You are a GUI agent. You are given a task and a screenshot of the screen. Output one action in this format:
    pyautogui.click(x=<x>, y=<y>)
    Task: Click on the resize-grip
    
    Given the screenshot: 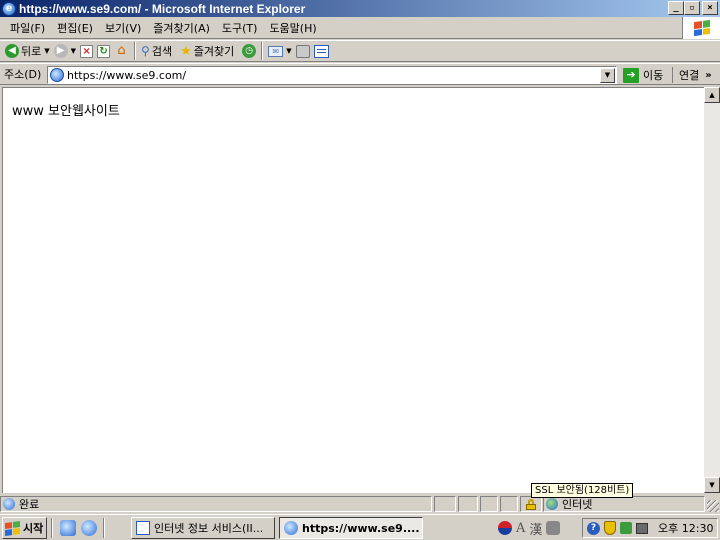 What is the action you would take?
    pyautogui.click(x=713, y=506)
    